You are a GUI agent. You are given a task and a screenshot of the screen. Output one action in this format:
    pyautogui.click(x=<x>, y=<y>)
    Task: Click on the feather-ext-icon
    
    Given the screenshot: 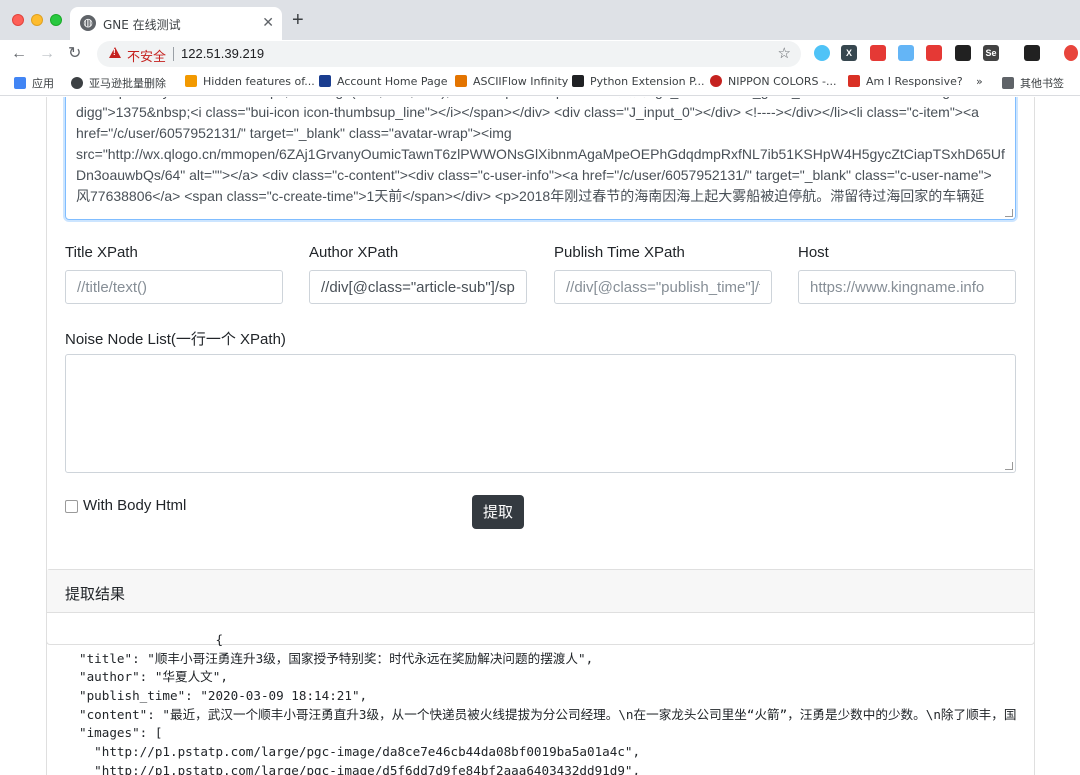 What is the action you would take?
    pyautogui.click(x=906, y=53)
    